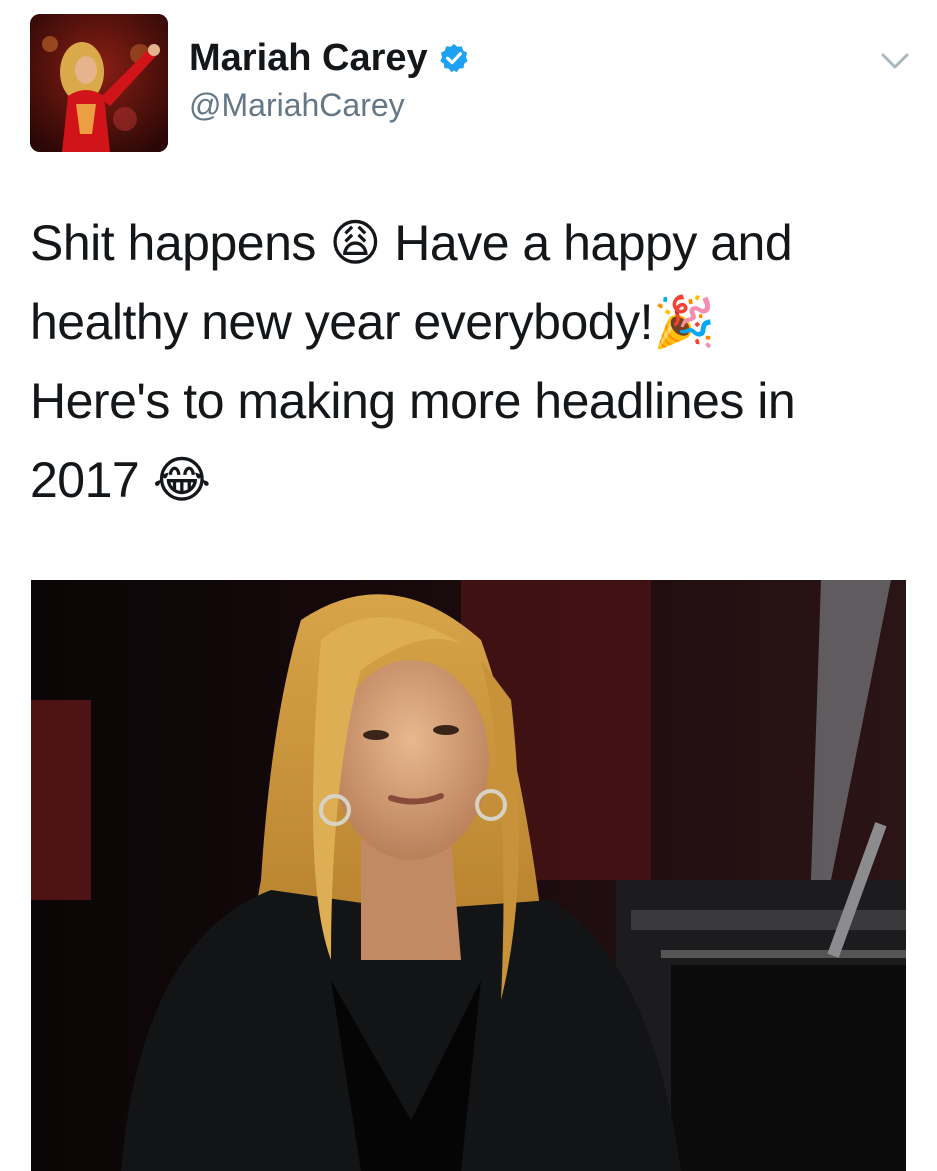  Describe the element at coordinates (372, 322) in the screenshot. I see `tweet-text-line: healthy new year everybody!🎉` at that location.